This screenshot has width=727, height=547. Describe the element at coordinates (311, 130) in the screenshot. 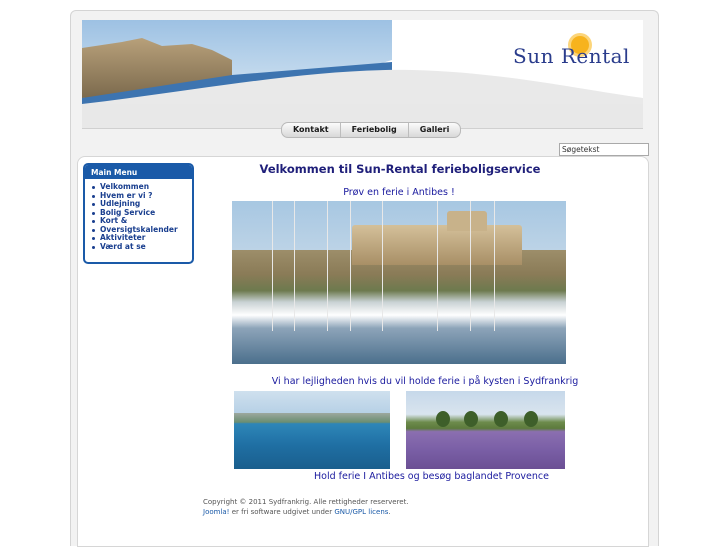

I see `nav-kontakt: Kontakt` at that location.